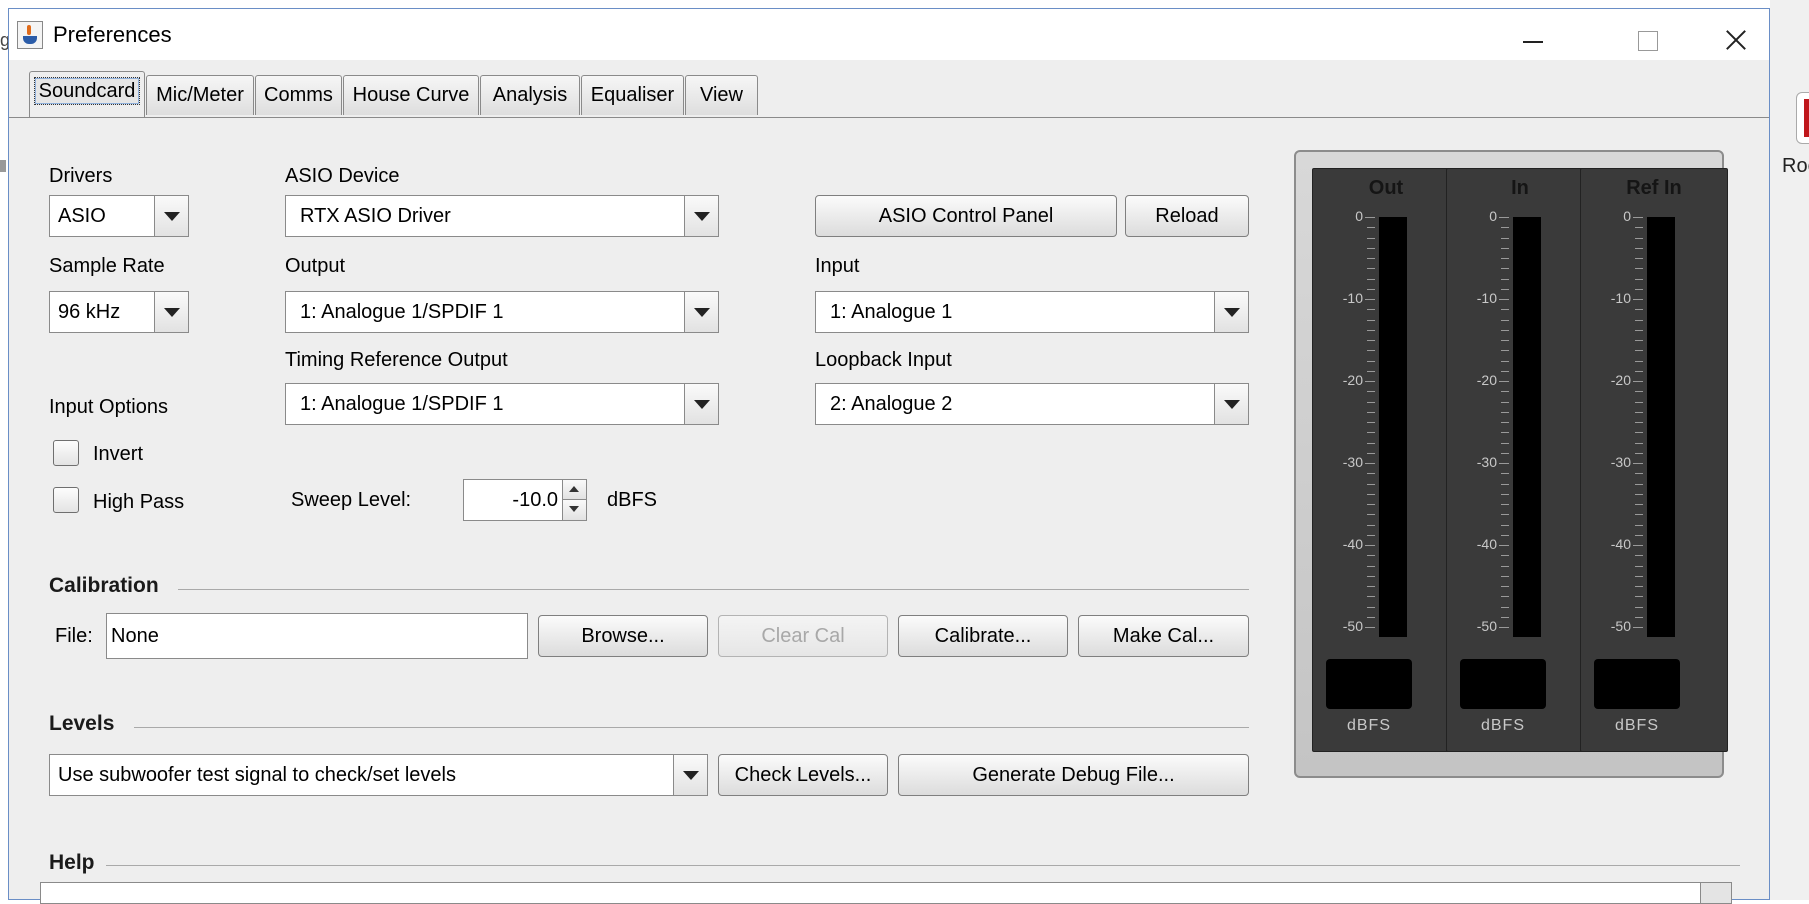  I want to click on high-pass-checkbox, so click(66, 500).